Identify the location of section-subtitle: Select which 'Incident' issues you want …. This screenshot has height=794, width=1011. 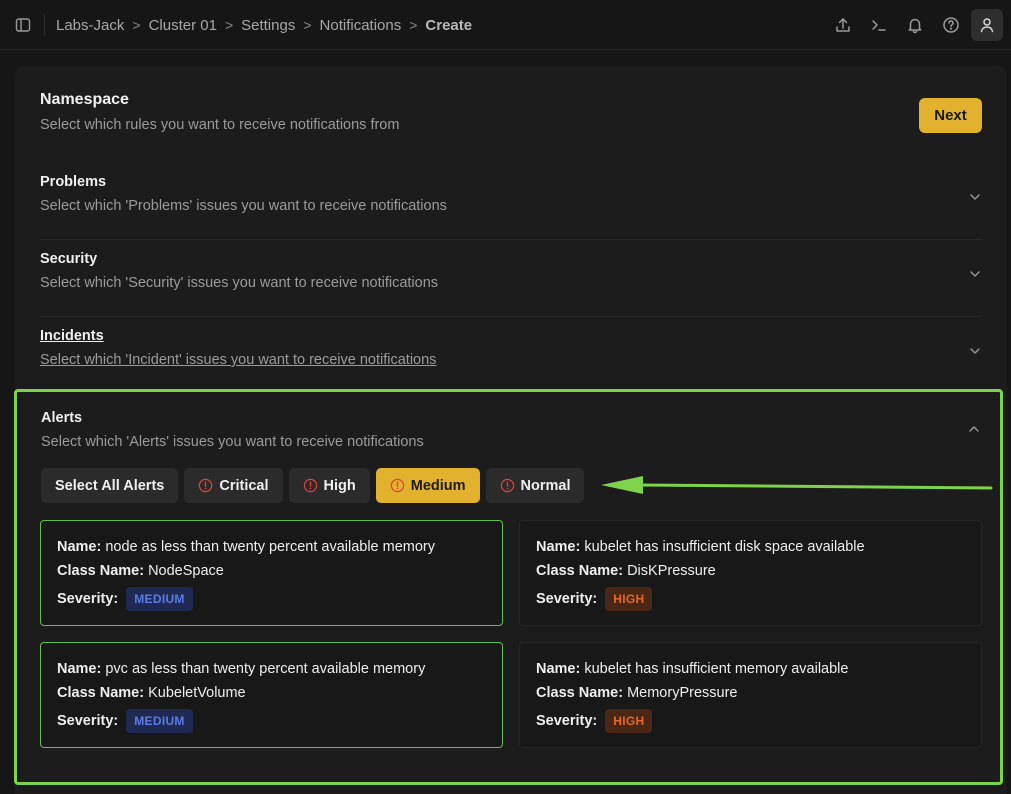
(238, 360).